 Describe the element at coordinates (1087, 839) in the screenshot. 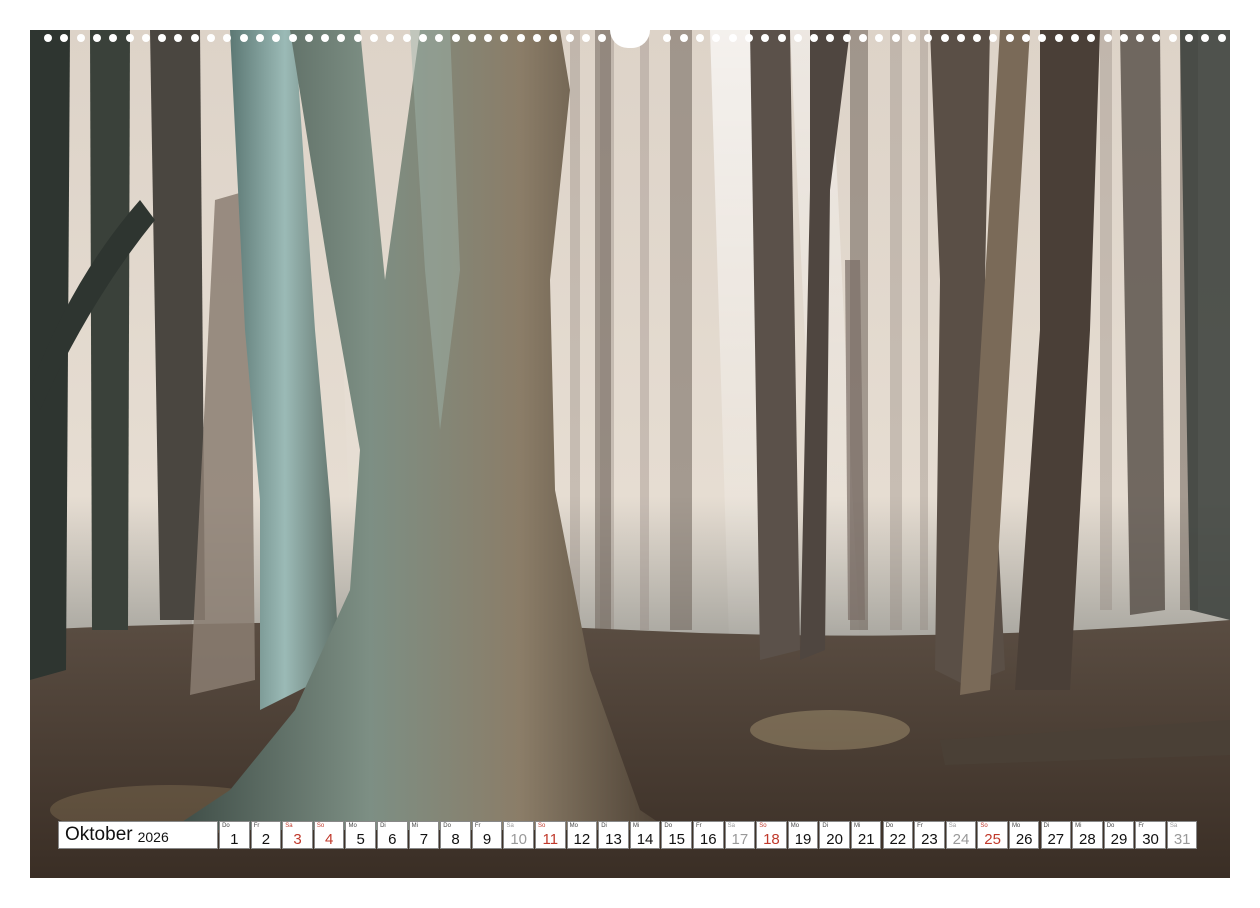

I see `day-number: 28` at that location.